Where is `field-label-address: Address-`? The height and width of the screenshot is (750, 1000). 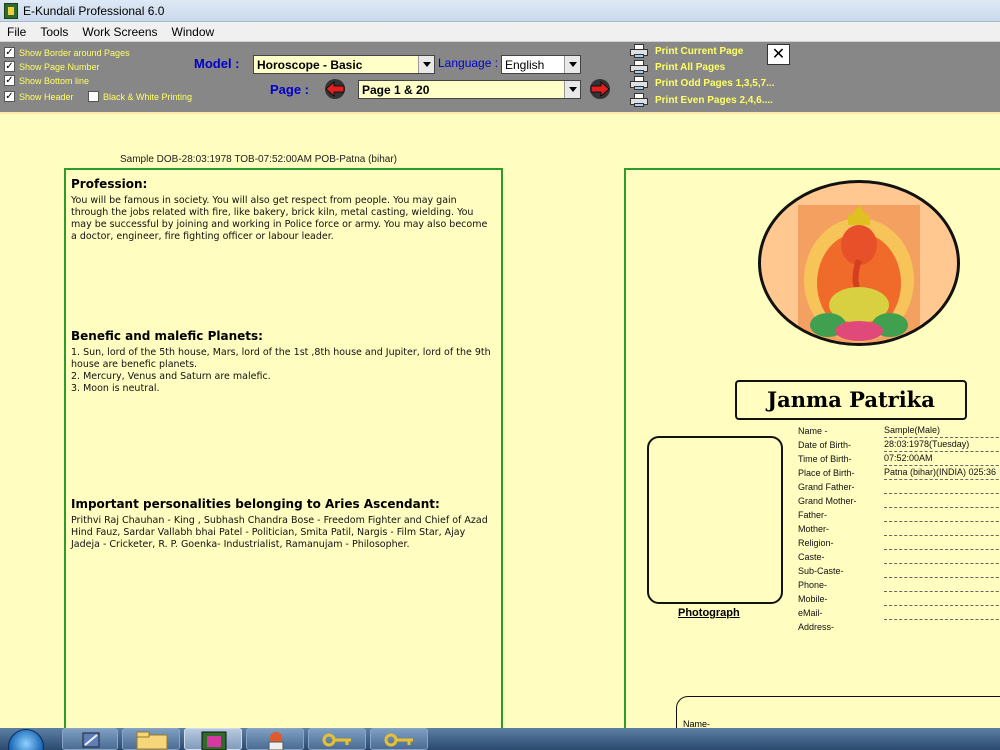
field-label-address: Address- is located at coordinates (816, 627).